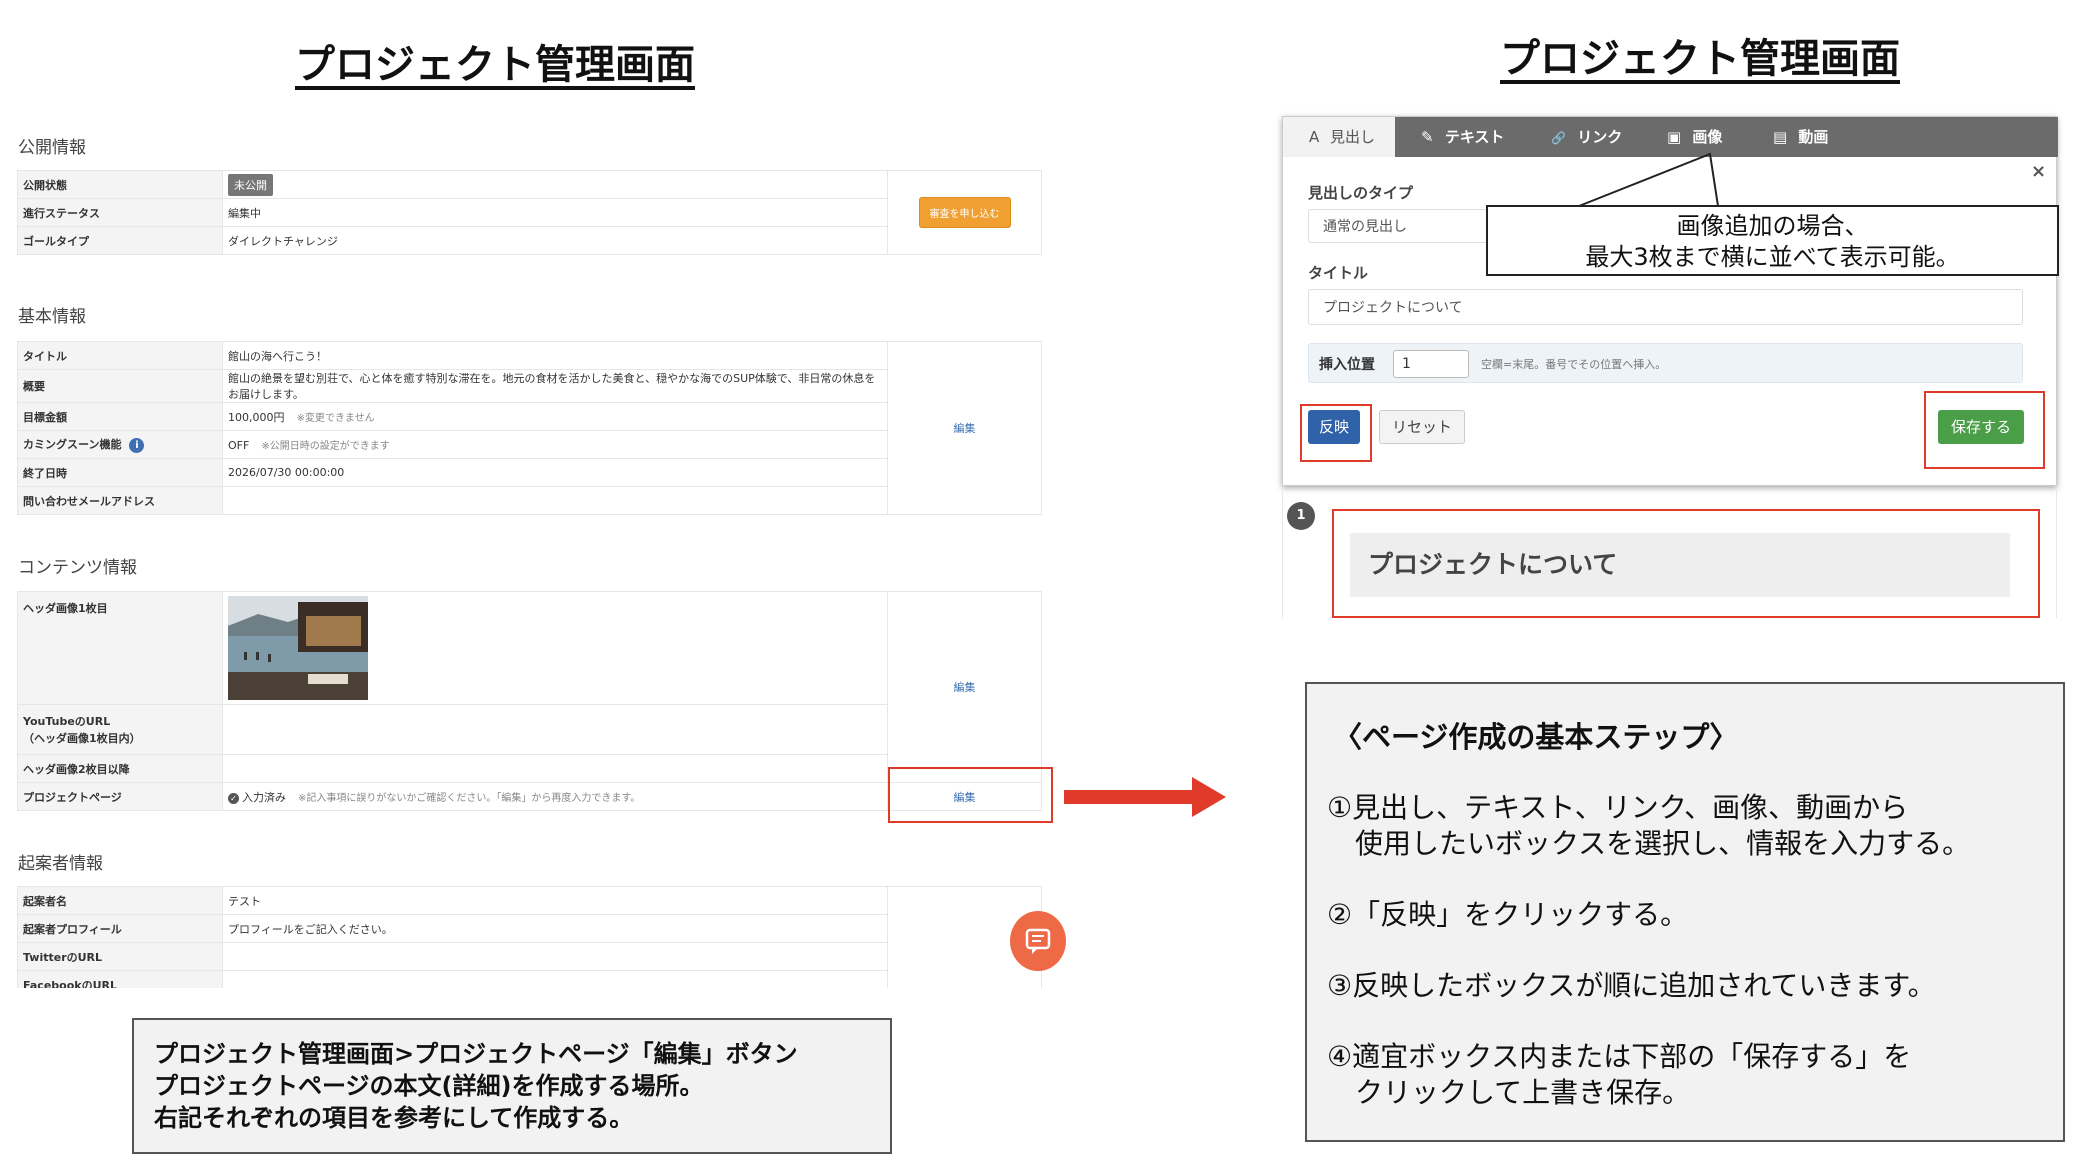  Describe the element at coordinates (120, 472) in the screenshot. I see `row-label: 終了日時` at that location.